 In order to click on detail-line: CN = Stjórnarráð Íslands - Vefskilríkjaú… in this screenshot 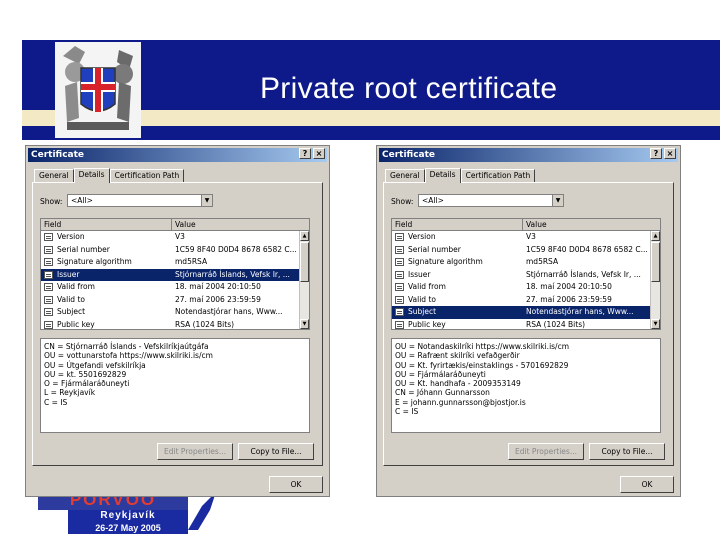, I will do `click(126, 346)`.